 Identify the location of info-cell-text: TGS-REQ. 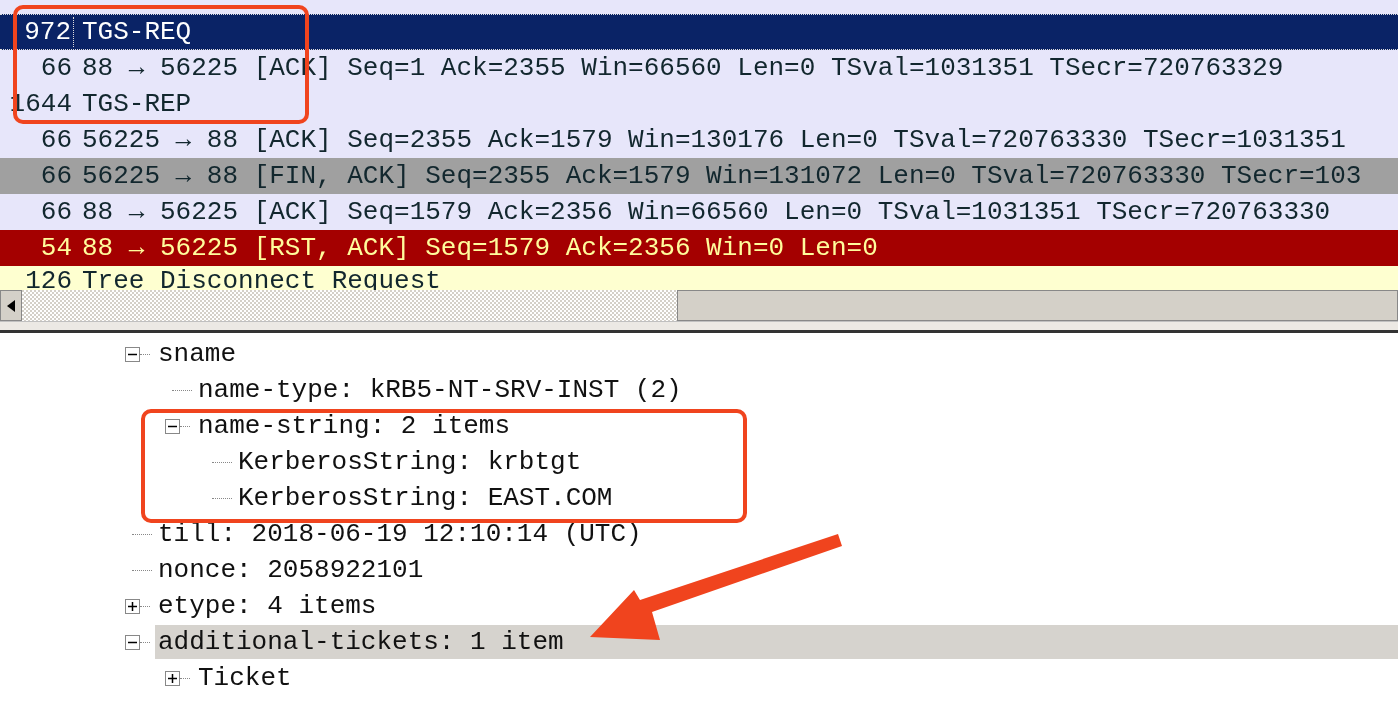
(136, 32).